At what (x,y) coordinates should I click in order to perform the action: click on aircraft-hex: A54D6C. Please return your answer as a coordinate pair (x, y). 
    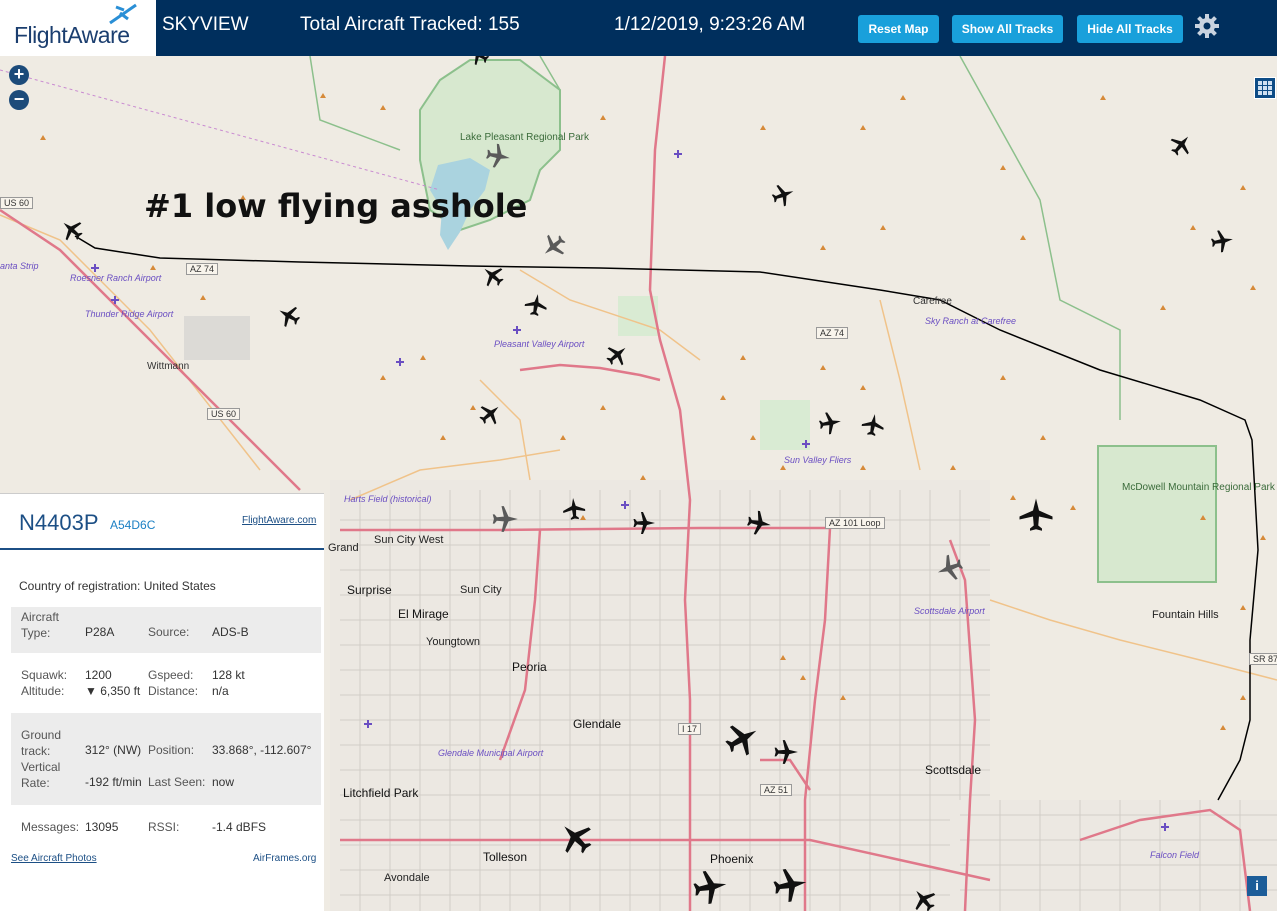
    Looking at the image, I should click on (133, 525).